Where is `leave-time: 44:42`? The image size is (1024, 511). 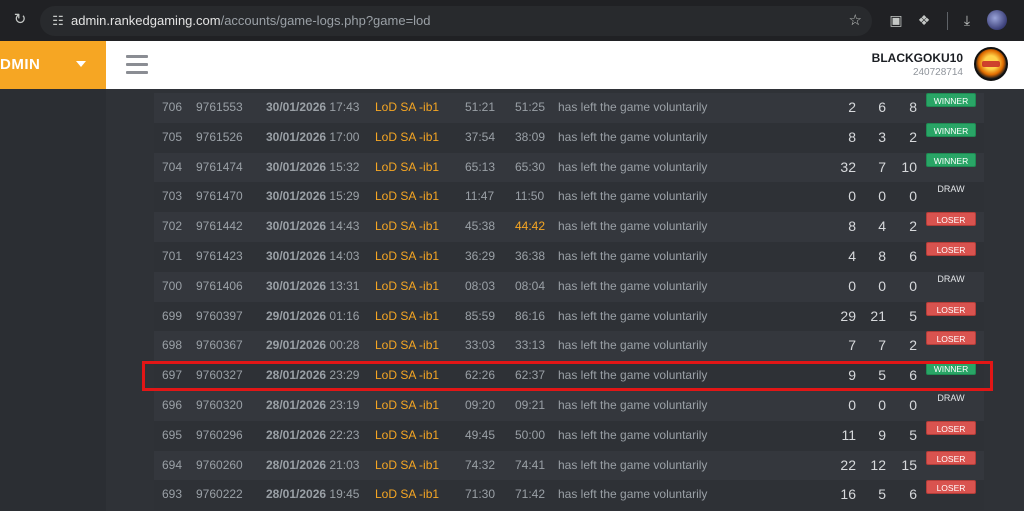 leave-time: 44:42 is located at coordinates (530, 226).